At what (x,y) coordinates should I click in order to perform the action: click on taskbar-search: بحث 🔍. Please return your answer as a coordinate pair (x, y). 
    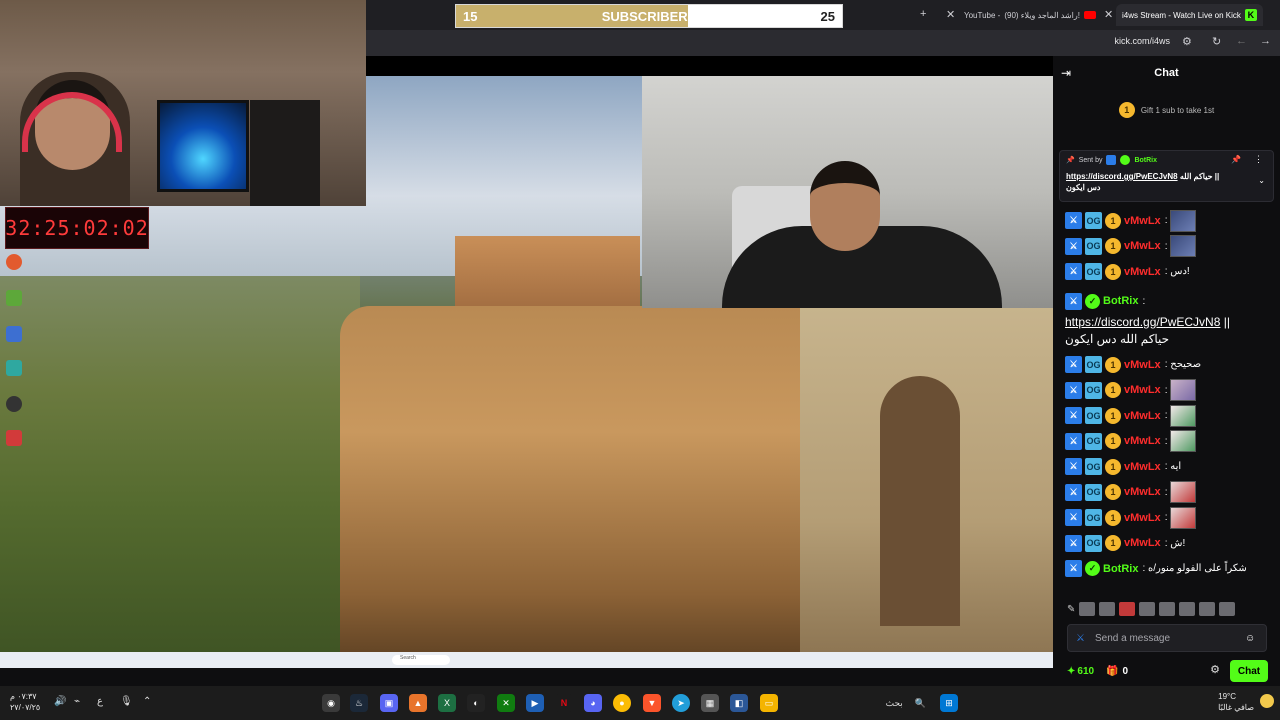
    Looking at the image, I should click on (860, 703).